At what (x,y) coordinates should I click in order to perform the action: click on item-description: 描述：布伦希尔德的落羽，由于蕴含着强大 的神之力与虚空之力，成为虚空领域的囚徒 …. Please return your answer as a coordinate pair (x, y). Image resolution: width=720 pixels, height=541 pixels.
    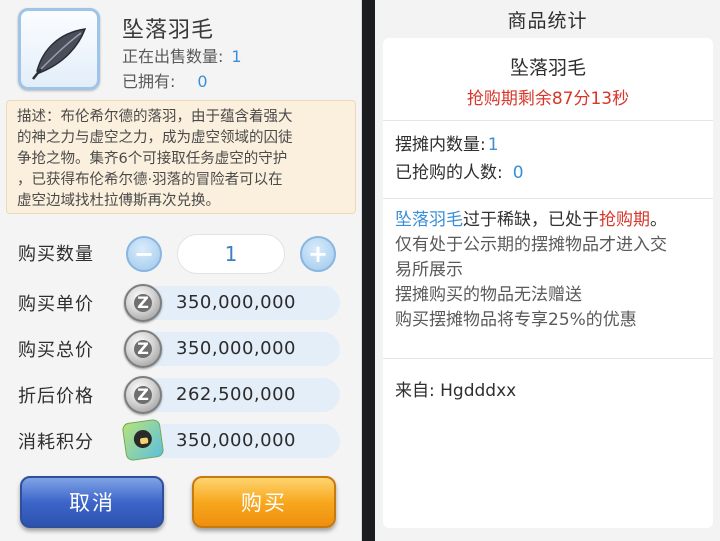
    Looking at the image, I should click on (181, 157).